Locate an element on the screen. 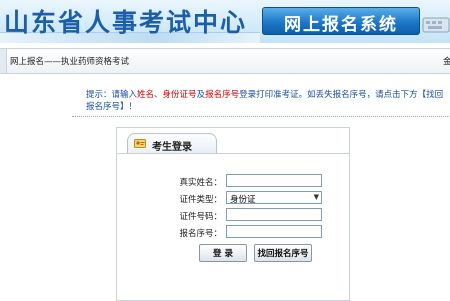 The width and height of the screenshot is (450, 301). id-type-selected-value: 身份证 is located at coordinates (243, 200).